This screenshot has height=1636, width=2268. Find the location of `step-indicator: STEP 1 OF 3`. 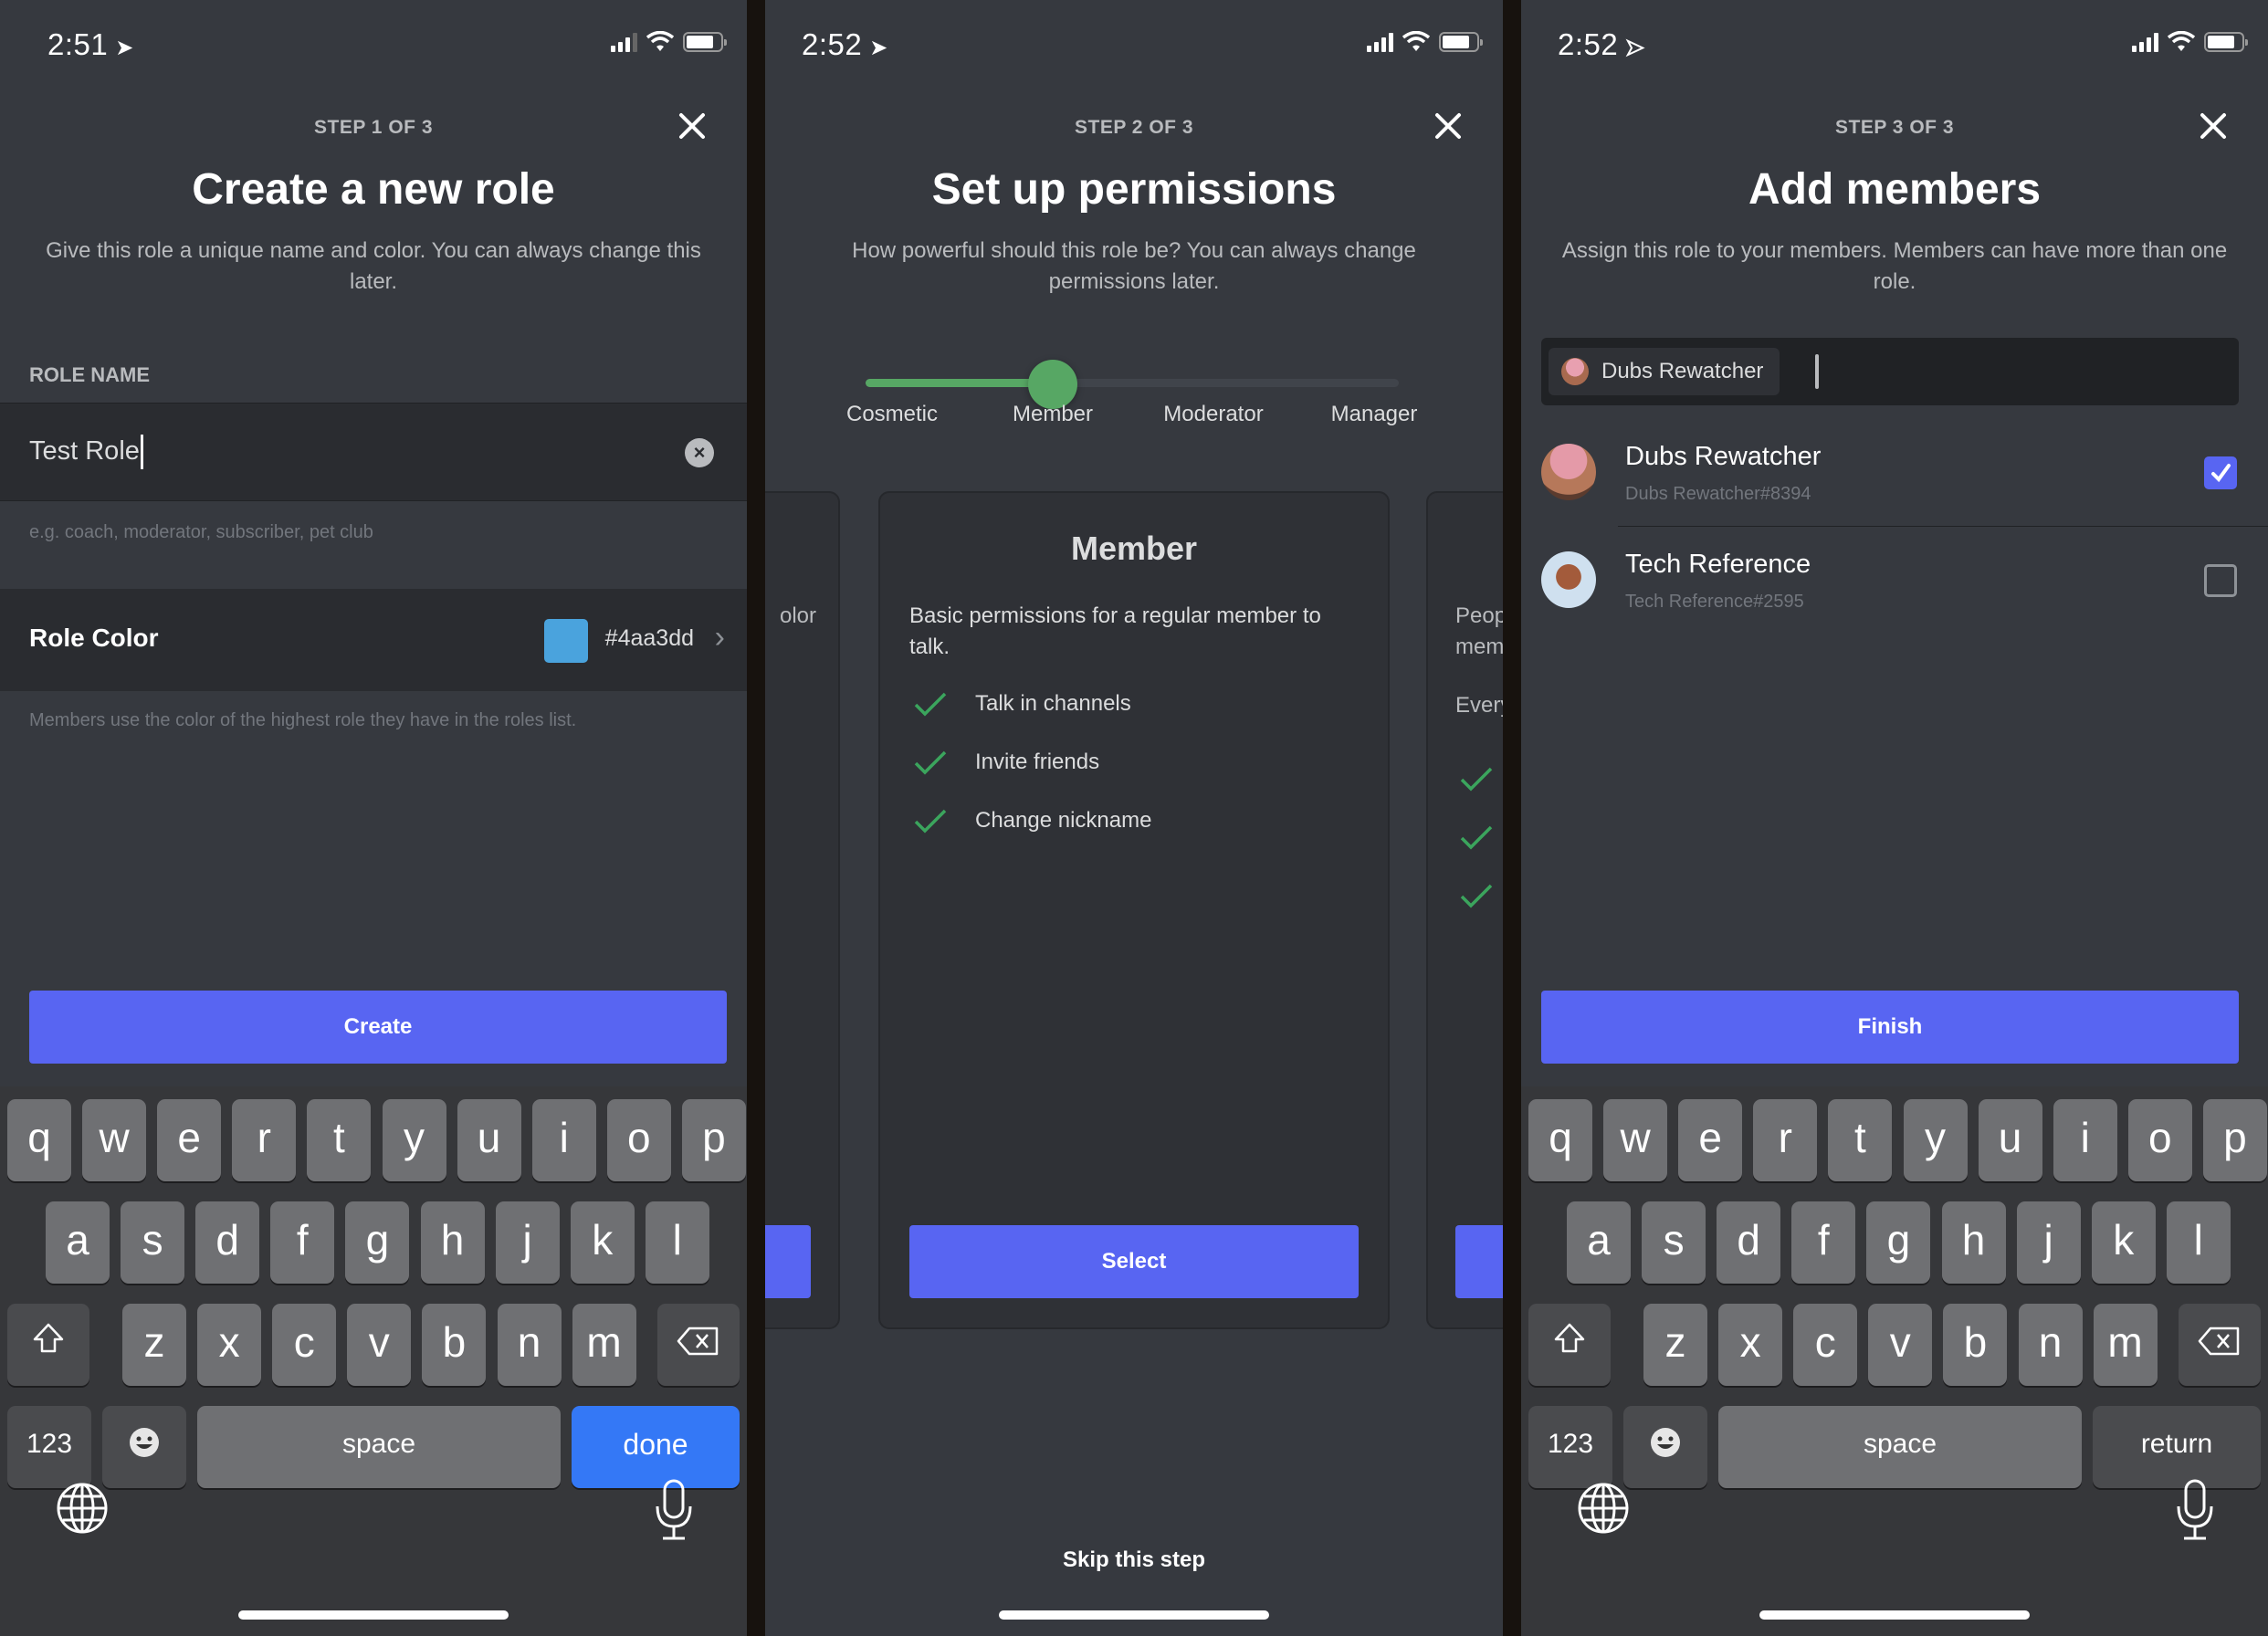

step-indicator: STEP 1 OF 3 is located at coordinates (373, 127).